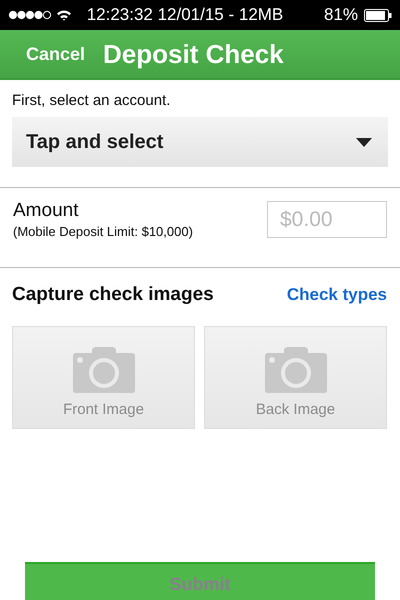  Describe the element at coordinates (341, 15) in the screenshot. I see `battery-percentage: 81%` at that location.